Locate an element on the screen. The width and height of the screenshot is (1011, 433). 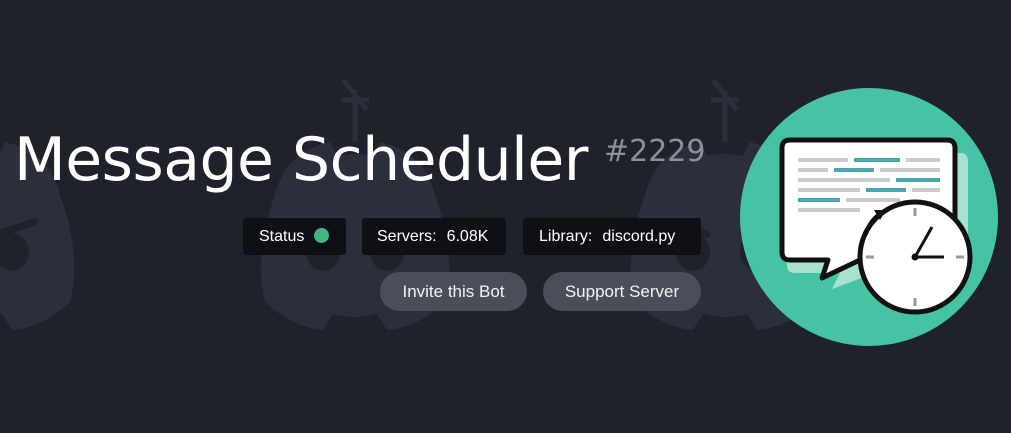
status-online-icon is located at coordinates (322, 235).